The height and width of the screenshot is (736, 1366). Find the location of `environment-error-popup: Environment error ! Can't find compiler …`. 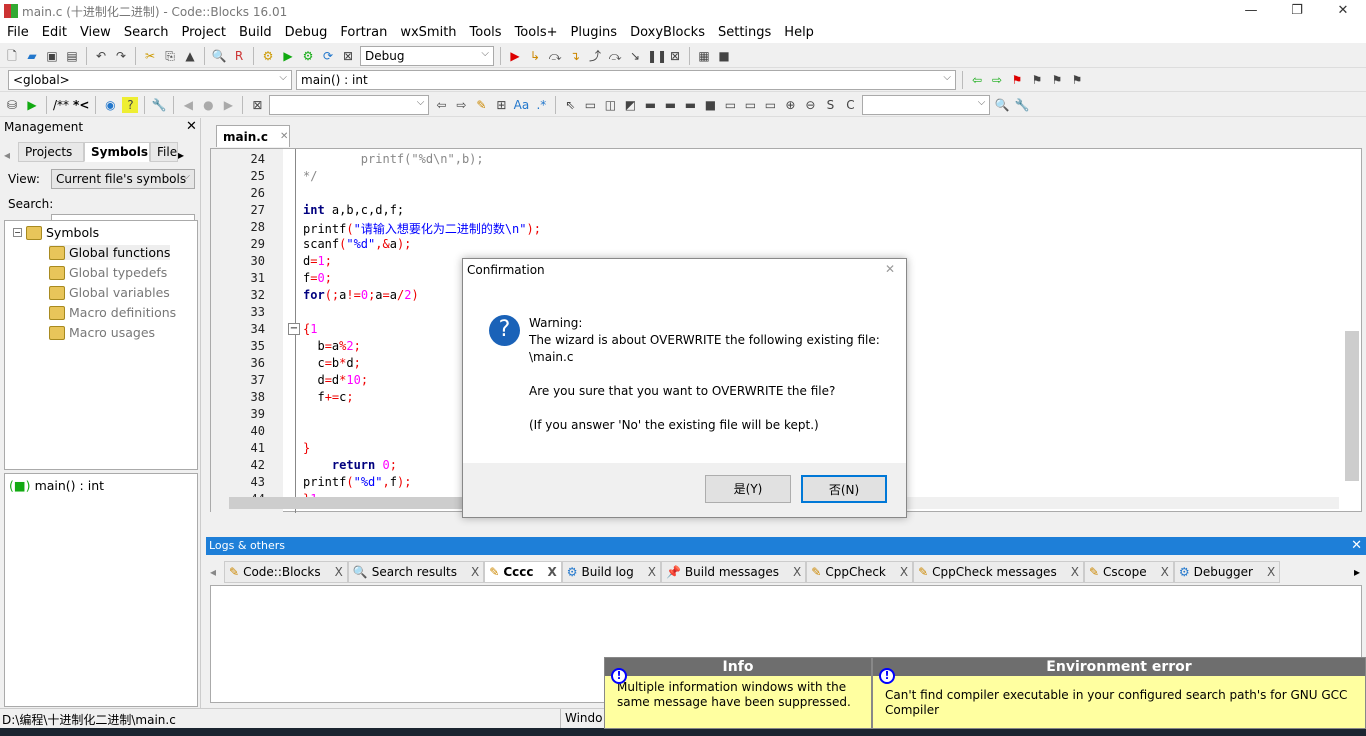

environment-error-popup: Environment error ! Can't find compiler … is located at coordinates (1119, 693).